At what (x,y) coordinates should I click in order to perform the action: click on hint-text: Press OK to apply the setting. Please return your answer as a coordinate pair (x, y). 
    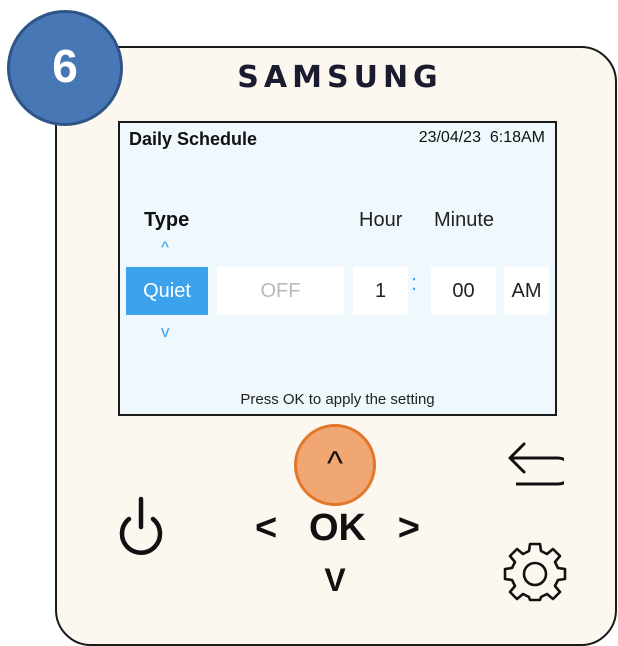
    Looking at the image, I should click on (337, 399).